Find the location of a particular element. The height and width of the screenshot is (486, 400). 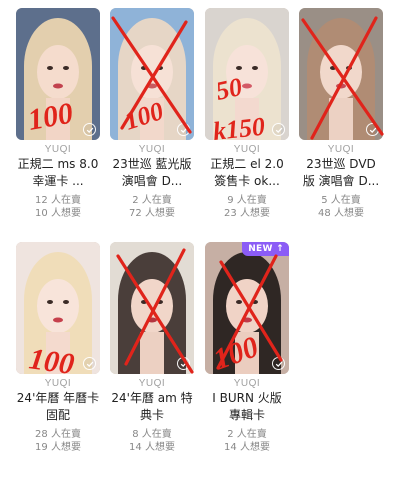

wanting-count: 10 人想要 is located at coordinates (58, 213).